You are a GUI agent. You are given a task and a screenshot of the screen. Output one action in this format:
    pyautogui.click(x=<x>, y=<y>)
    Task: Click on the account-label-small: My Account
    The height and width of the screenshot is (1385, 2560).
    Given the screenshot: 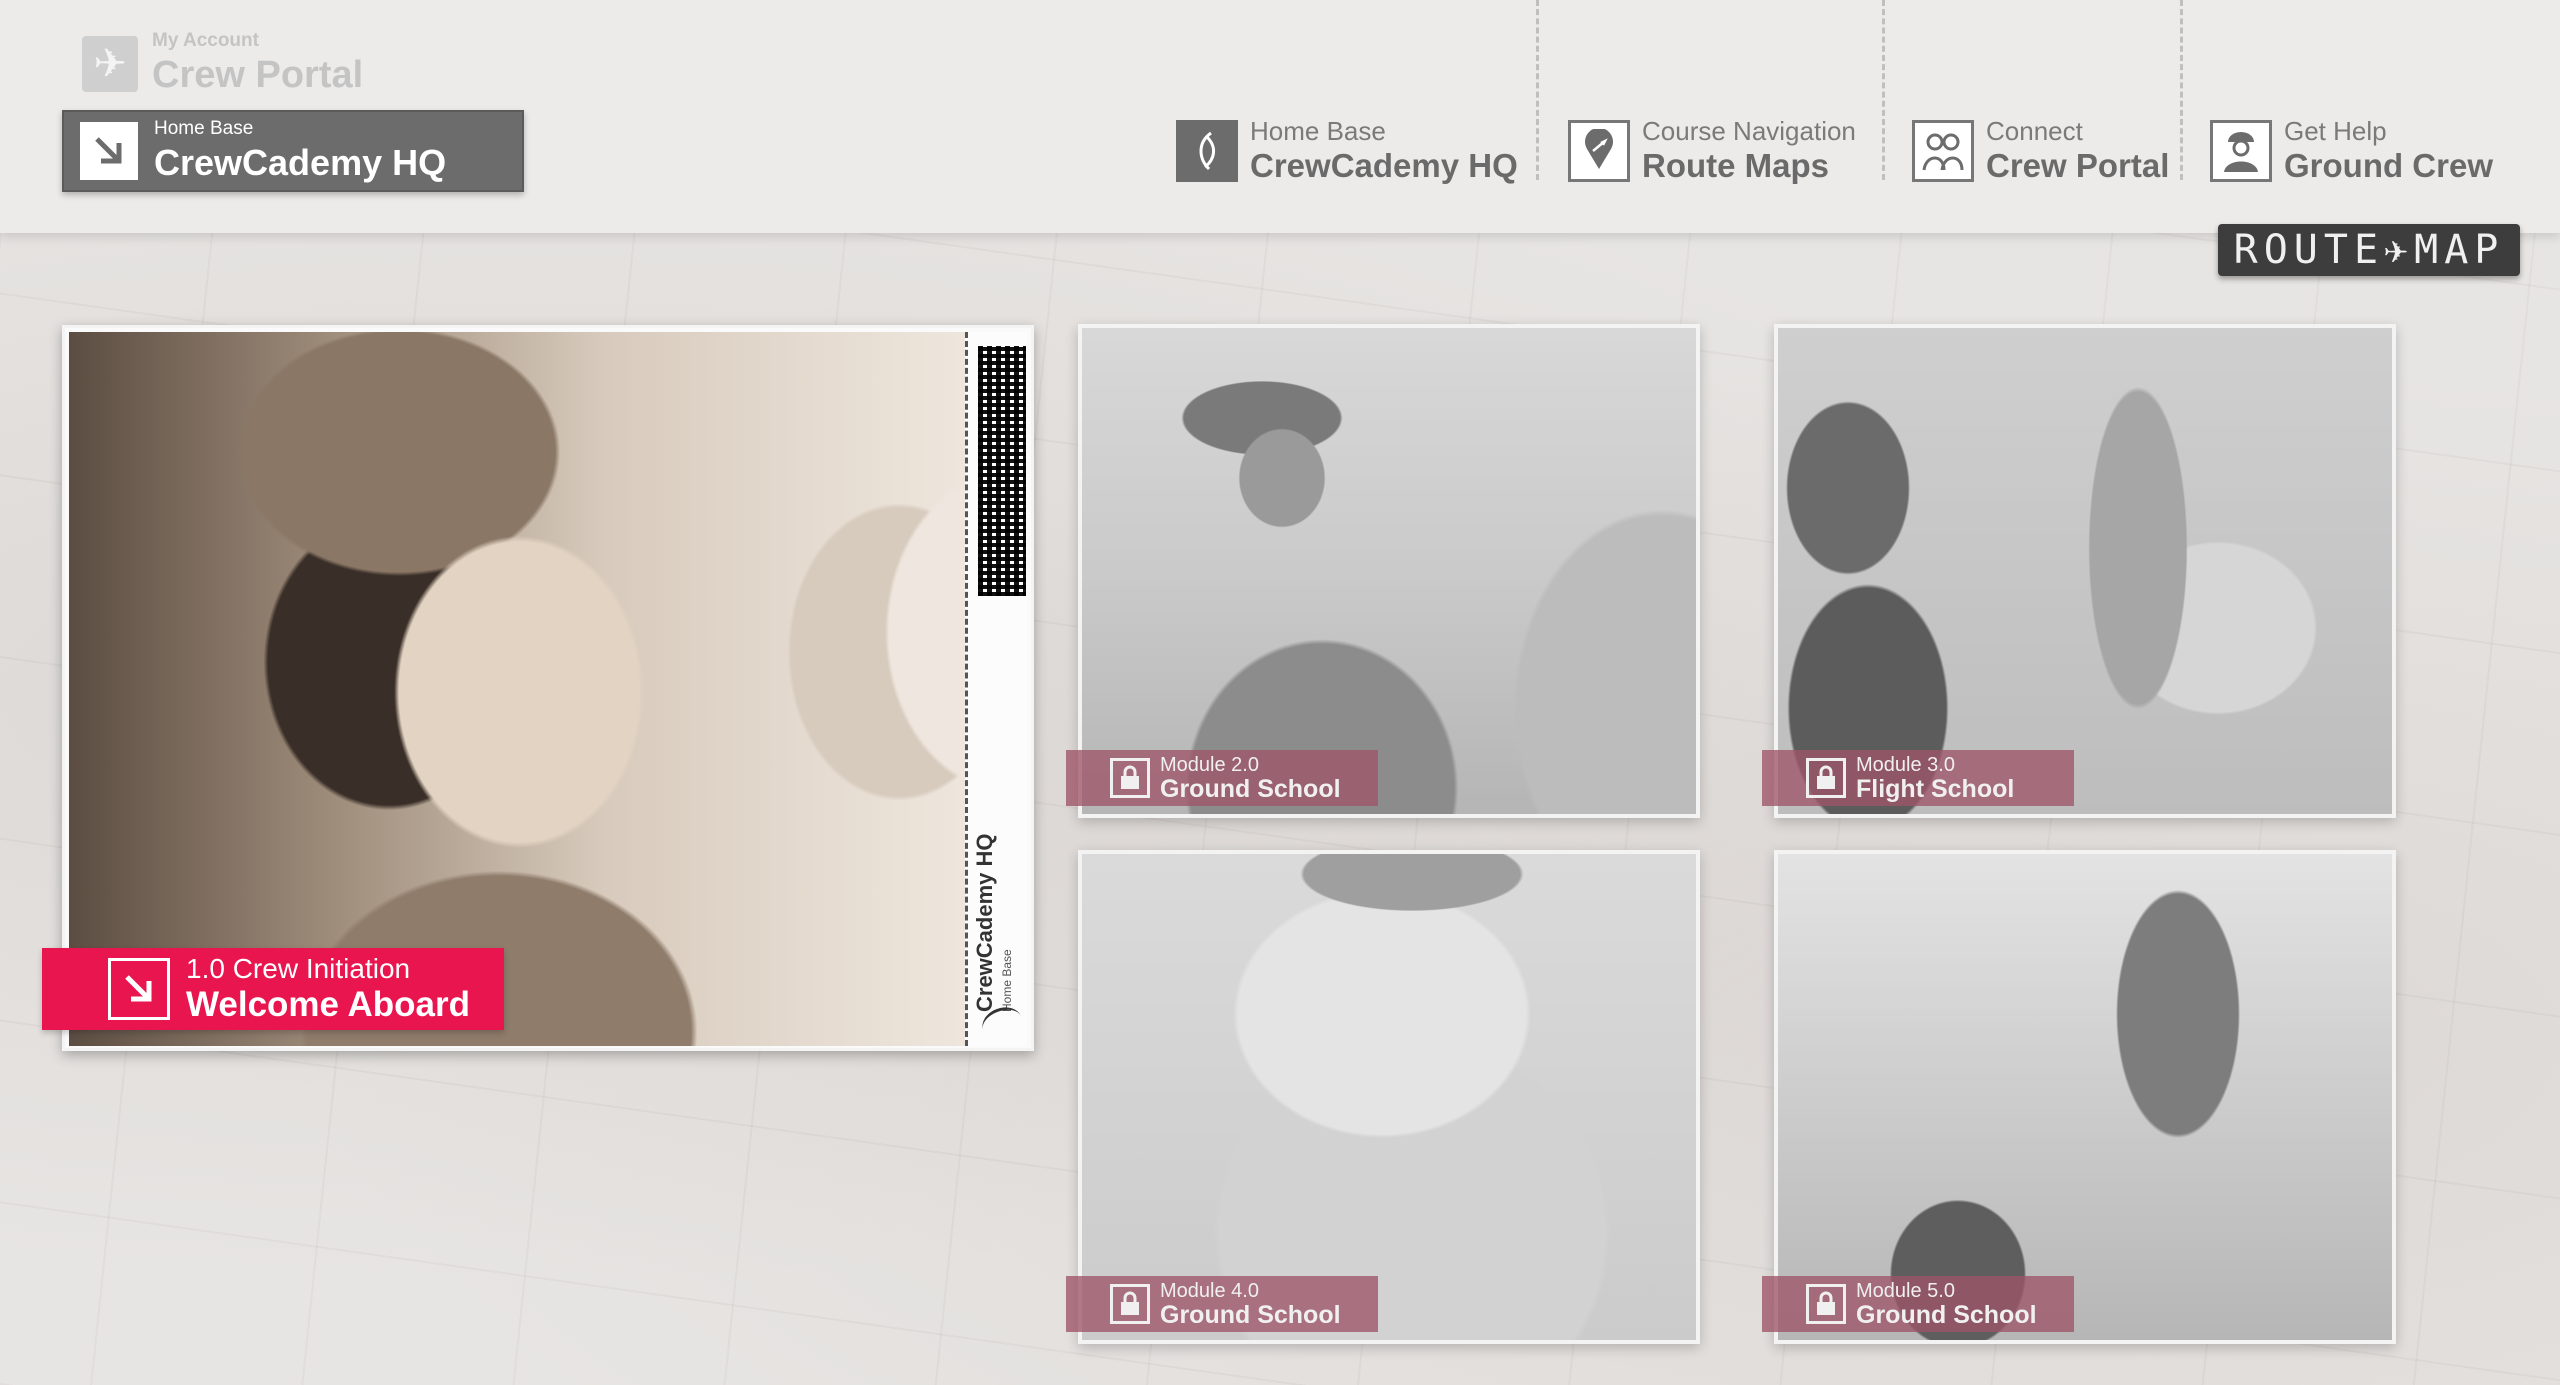 What is the action you would take?
    pyautogui.click(x=205, y=40)
    